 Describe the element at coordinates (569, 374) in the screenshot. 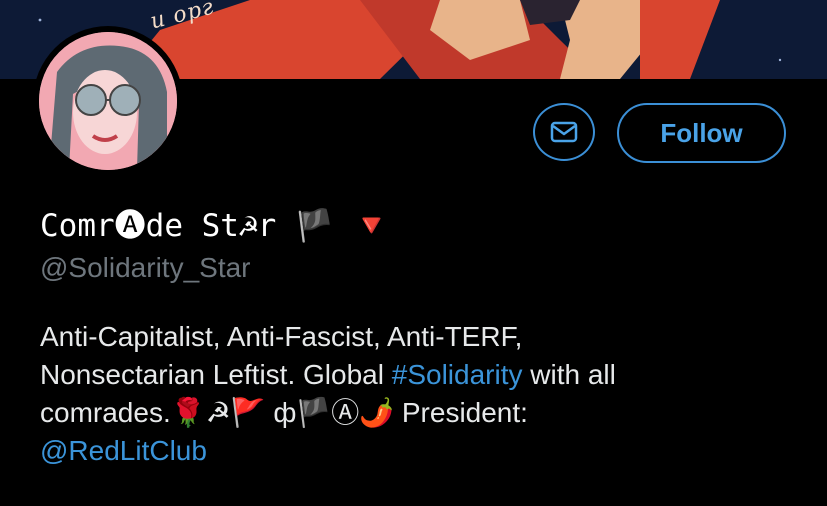

I see `bio-text: with all` at that location.